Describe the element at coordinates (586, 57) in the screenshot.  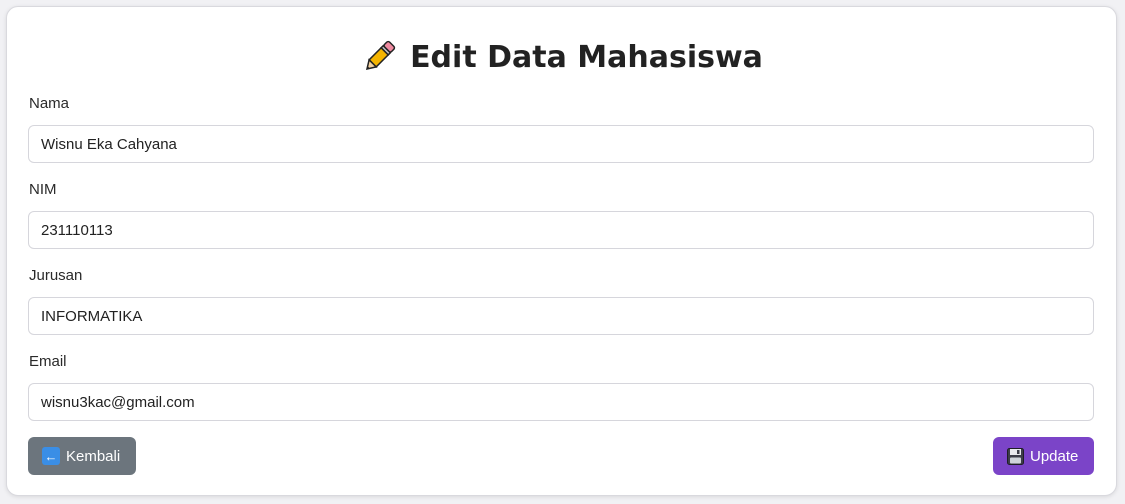
I see `page-title: Edit Data Mahasiswa` at that location.